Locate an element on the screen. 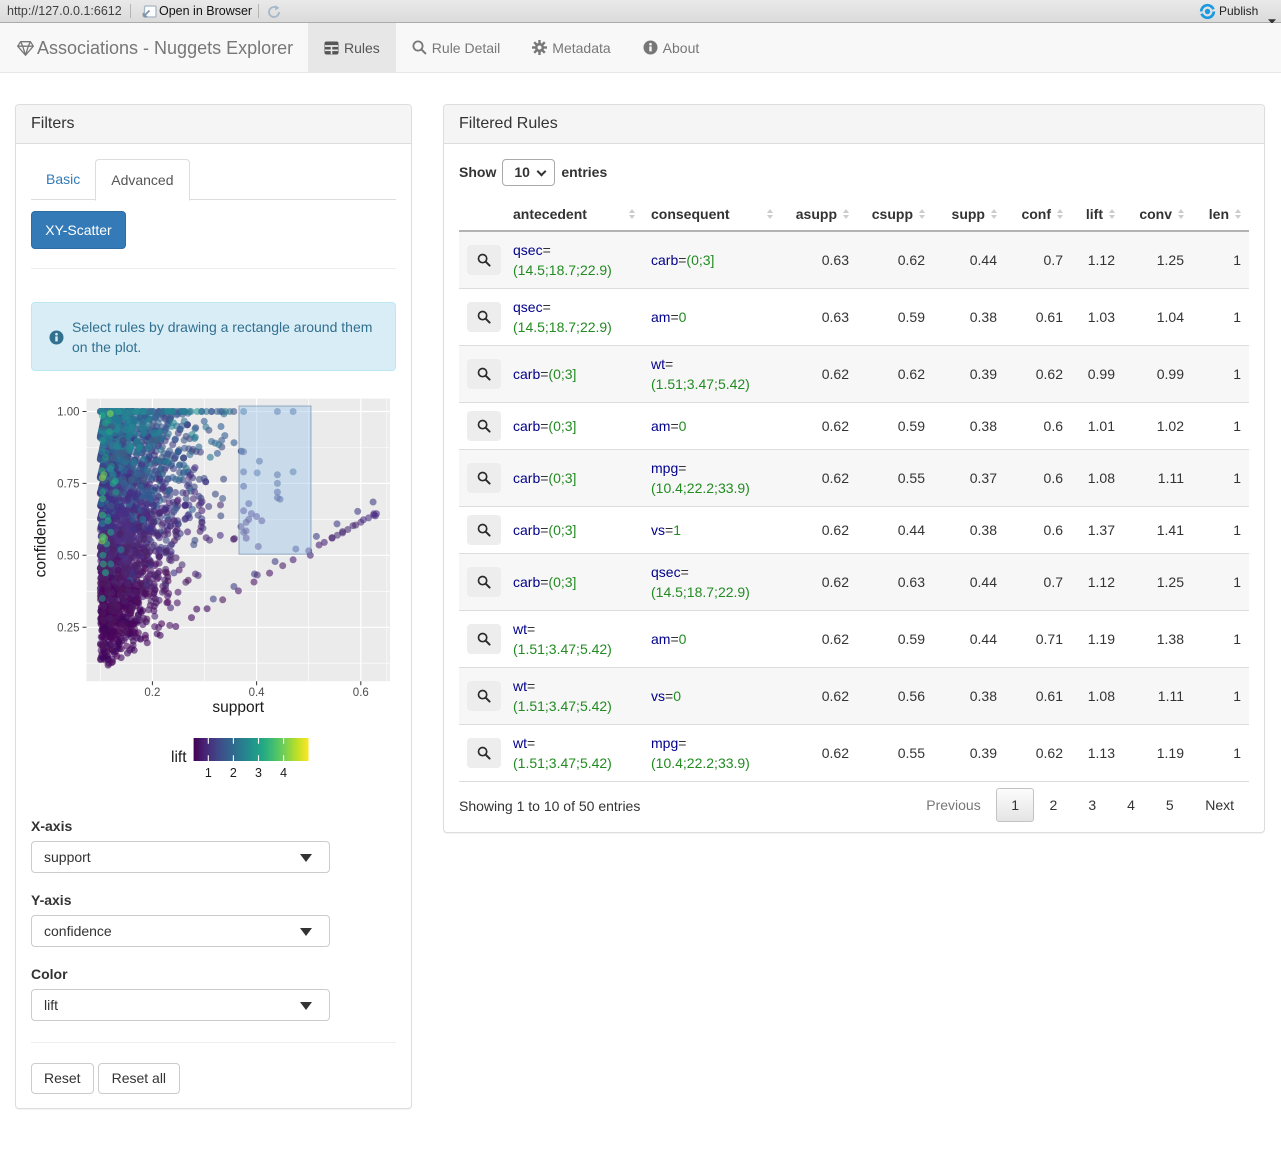 The width and height of the screenshot is (1281, 1167). svg-text: 2 is located at coordinates (233, 773).